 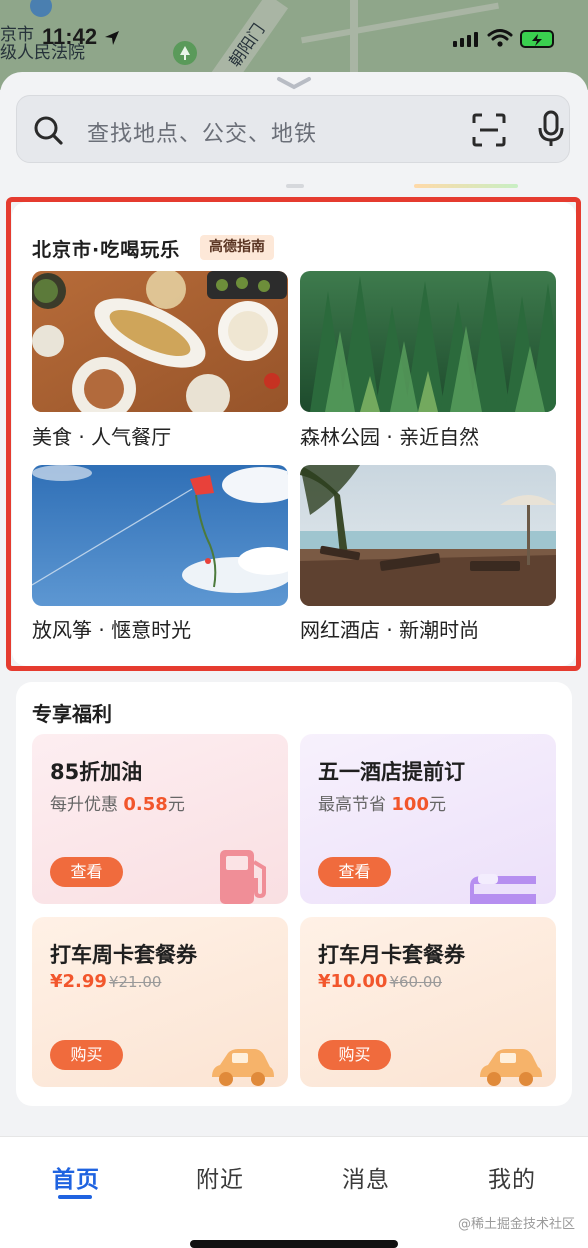 I want to click on search-input: 查找地点、公交、地铁, so click(x=202, y=132).